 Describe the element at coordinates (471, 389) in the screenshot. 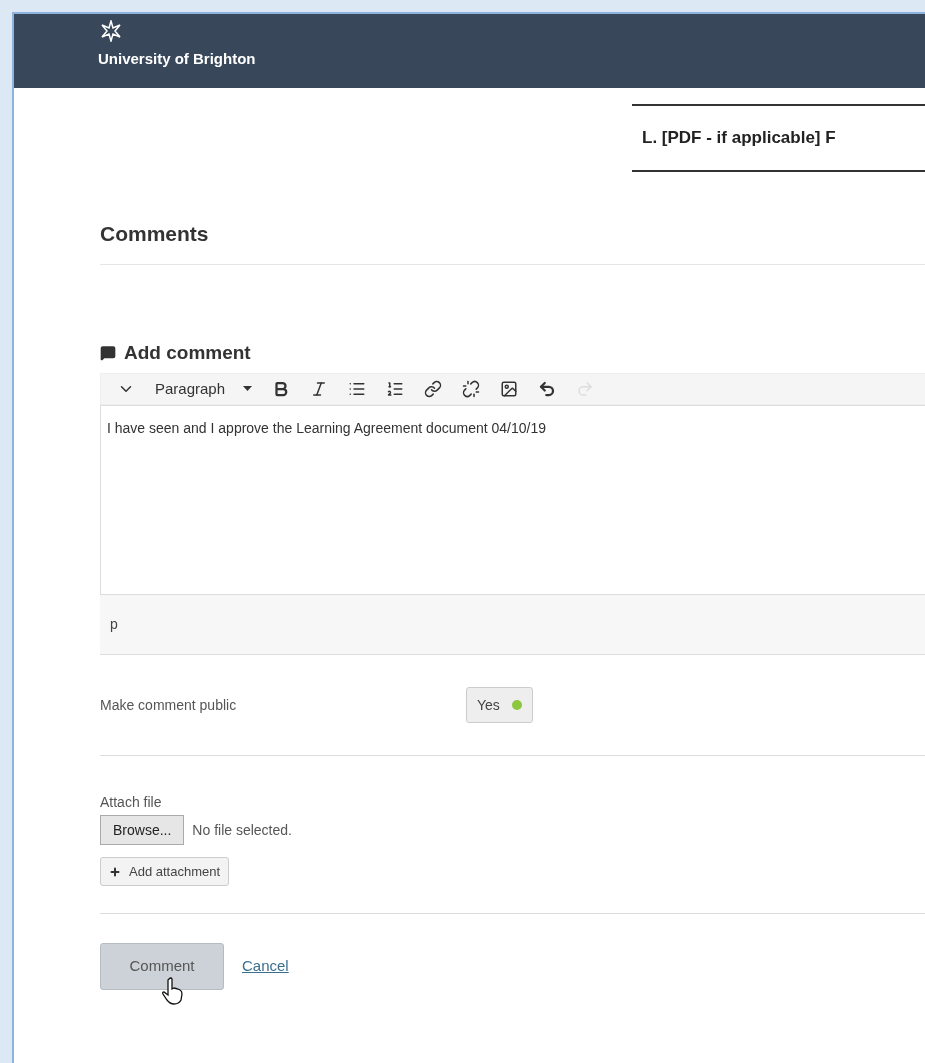

I see `unlink-icon` at that location.